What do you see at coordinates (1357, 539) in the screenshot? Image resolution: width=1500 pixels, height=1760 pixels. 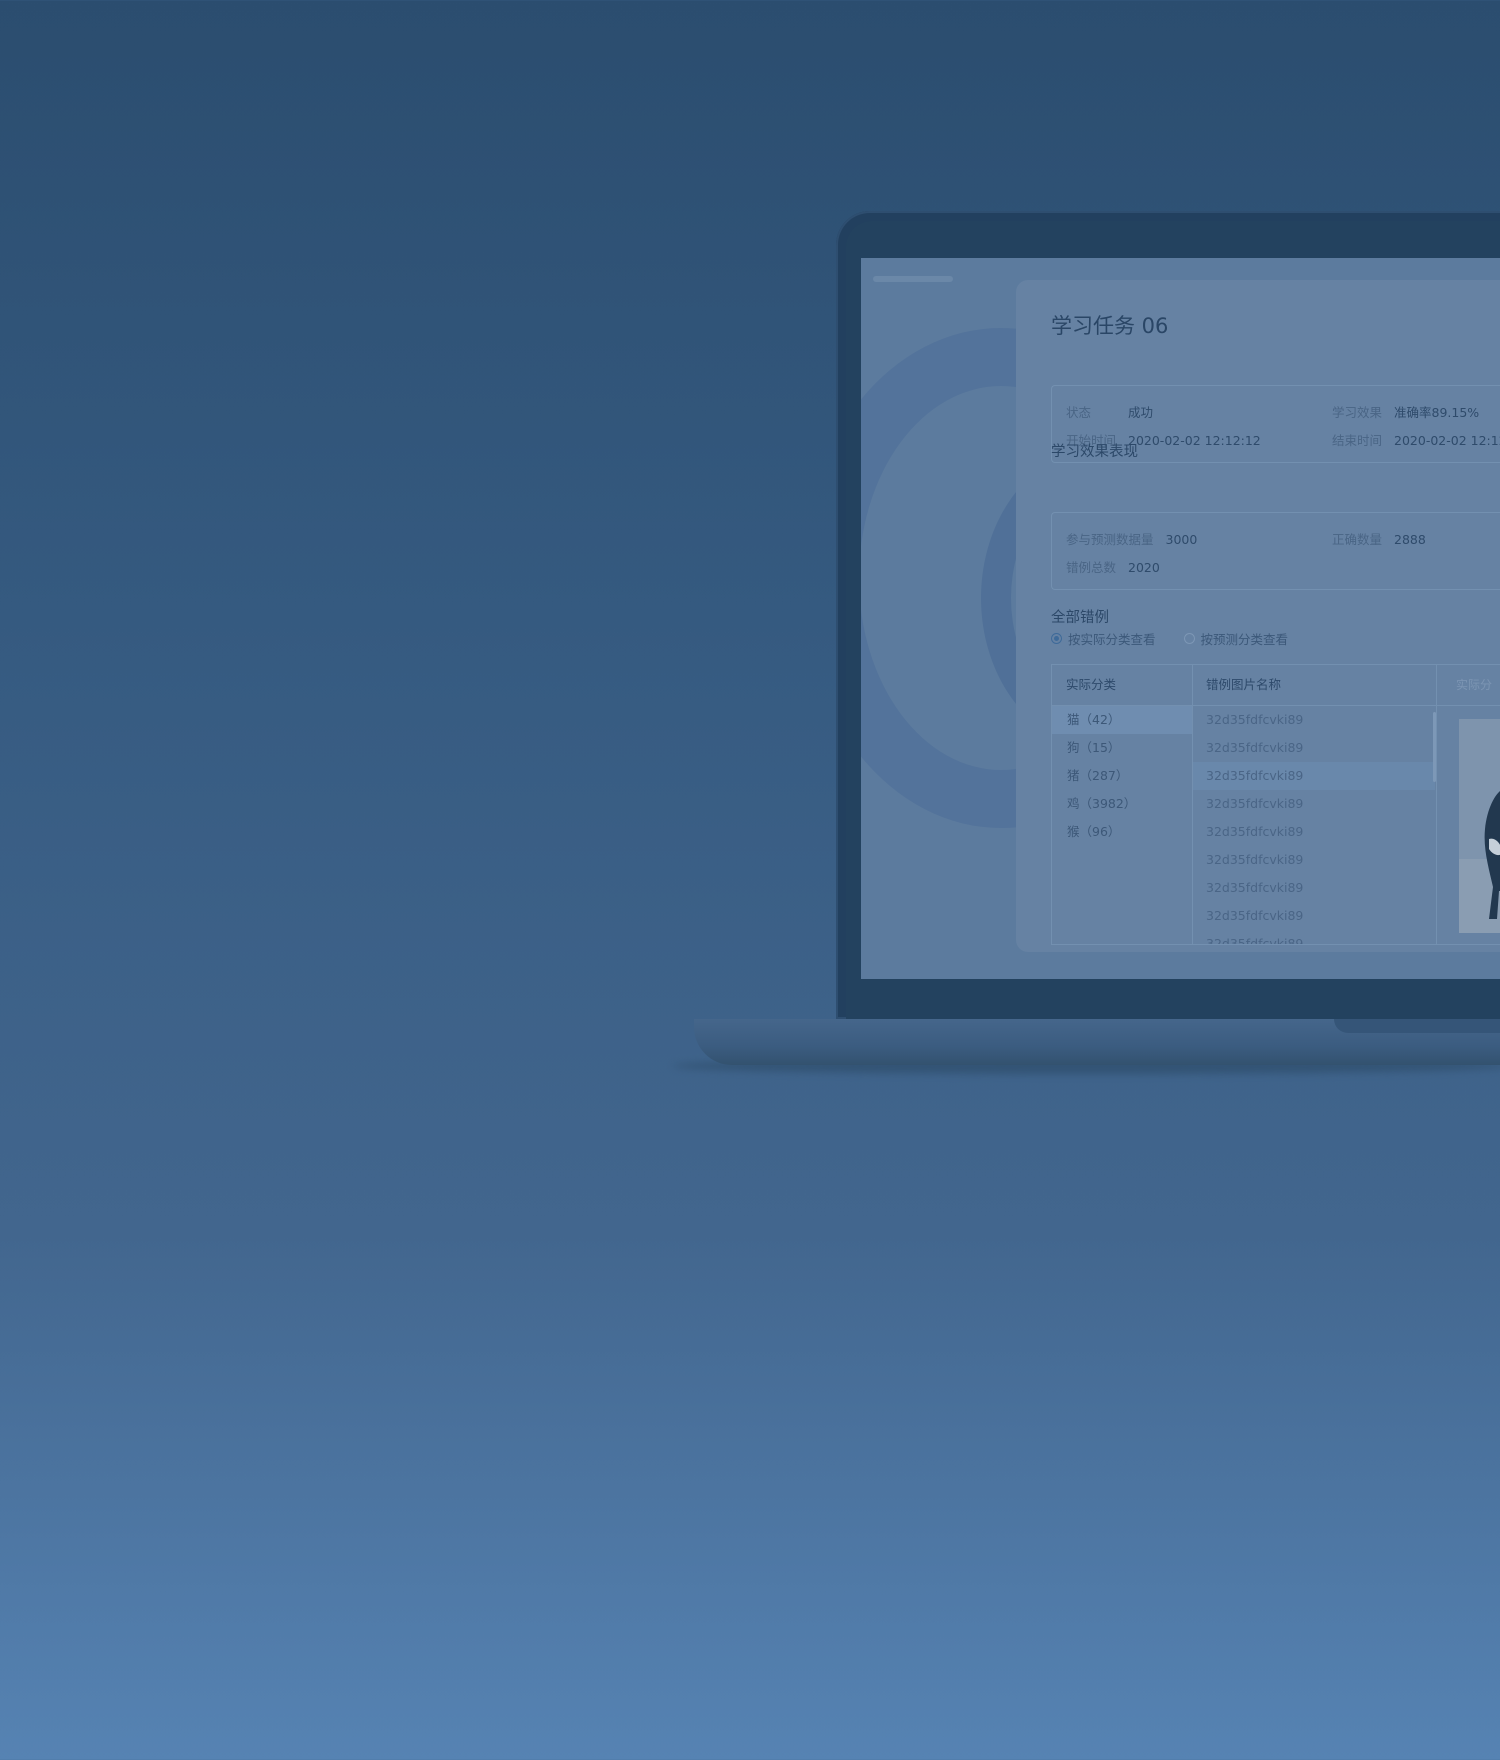 I see `correct-count-label: 正确数量` at bounding box center [1357, 539].